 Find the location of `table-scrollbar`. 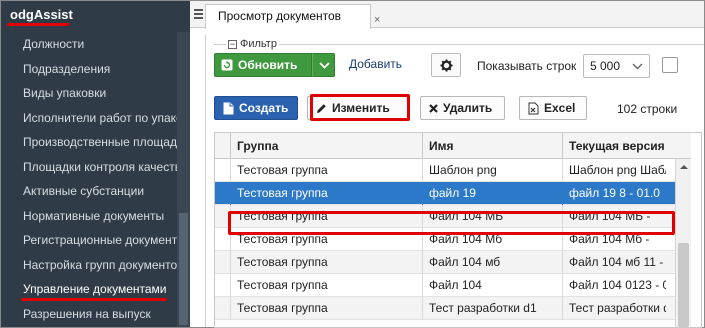

table-scrollbar is located at coordinates (683, 243).